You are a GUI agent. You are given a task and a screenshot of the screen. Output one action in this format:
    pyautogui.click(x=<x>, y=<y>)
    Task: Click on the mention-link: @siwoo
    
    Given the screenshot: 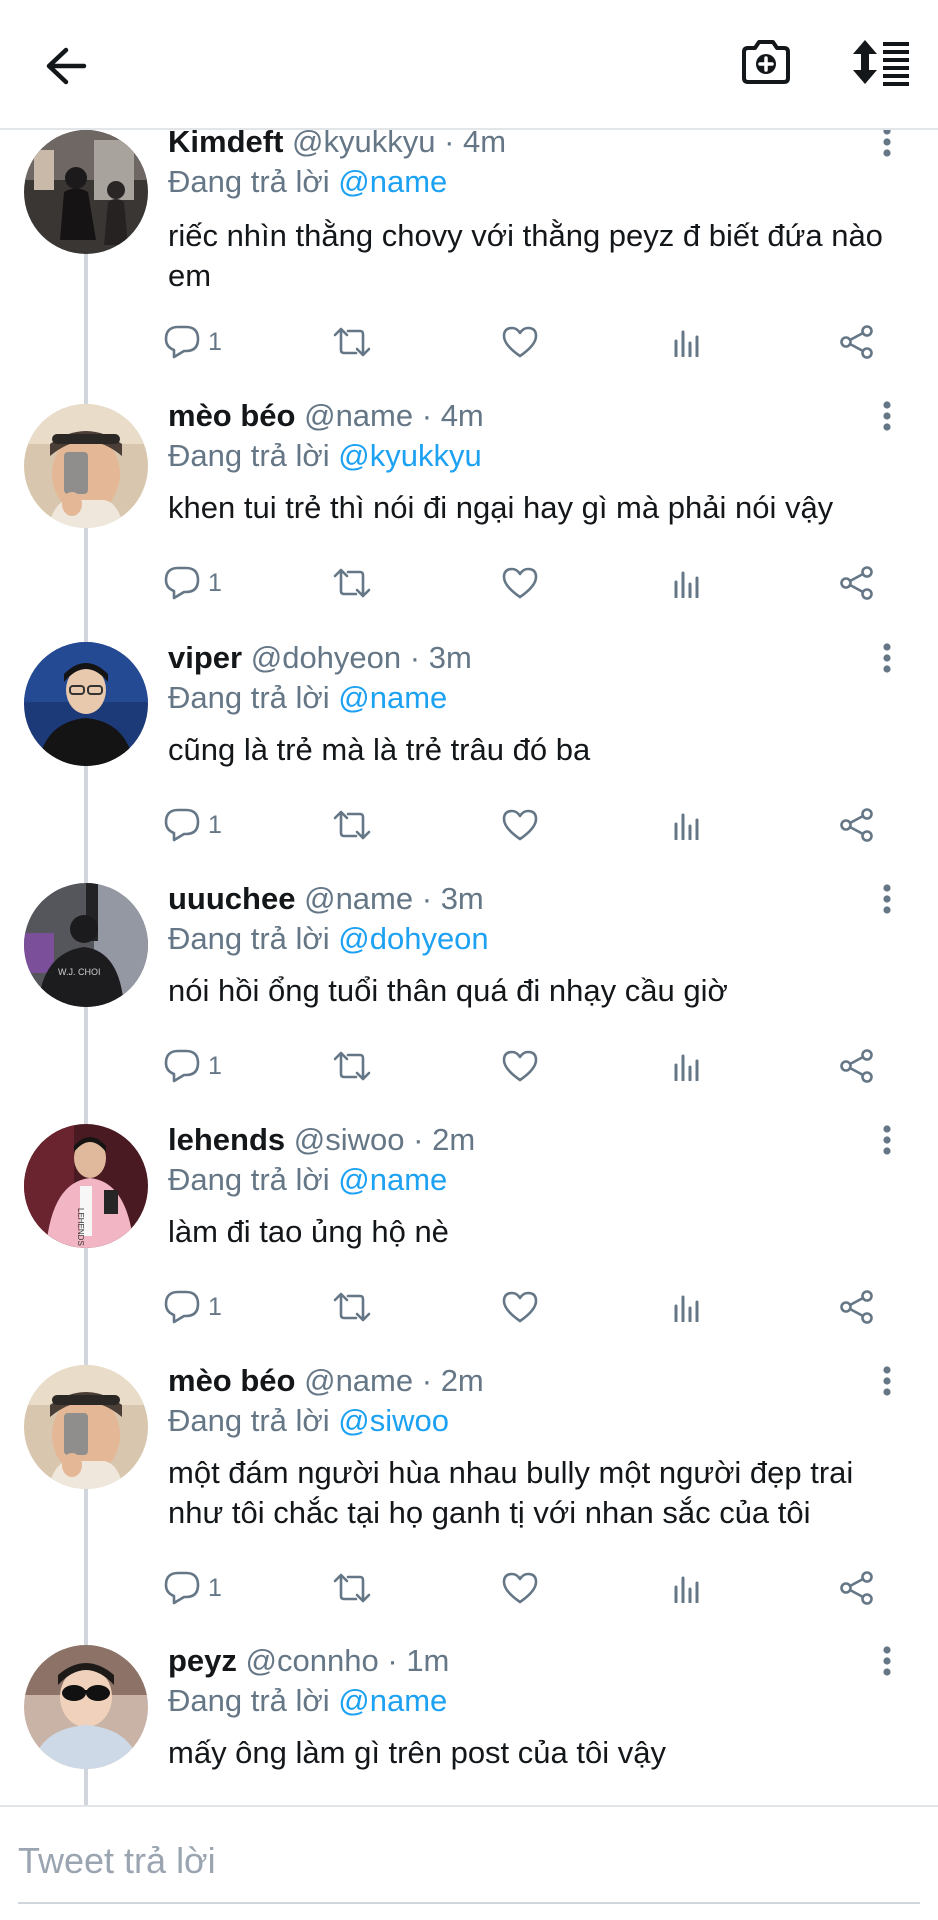 What is the action you would take?
    pyautogui.click(x=393, y=1420)
    